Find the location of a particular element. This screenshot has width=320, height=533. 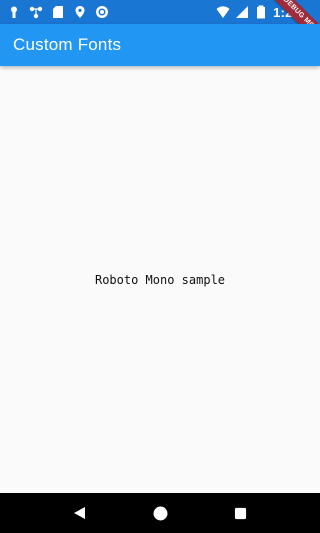

recents-button is located at coordinates (240, 513).